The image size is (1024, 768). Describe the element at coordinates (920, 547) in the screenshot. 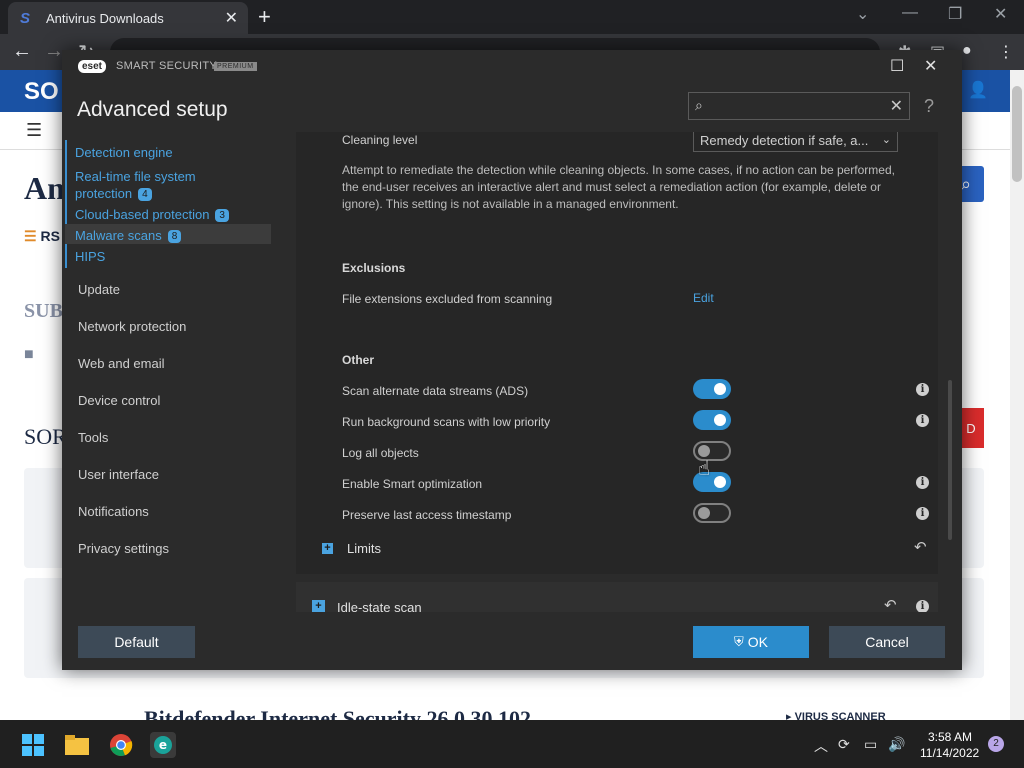

I see `revert-icon: ↶` at that location.